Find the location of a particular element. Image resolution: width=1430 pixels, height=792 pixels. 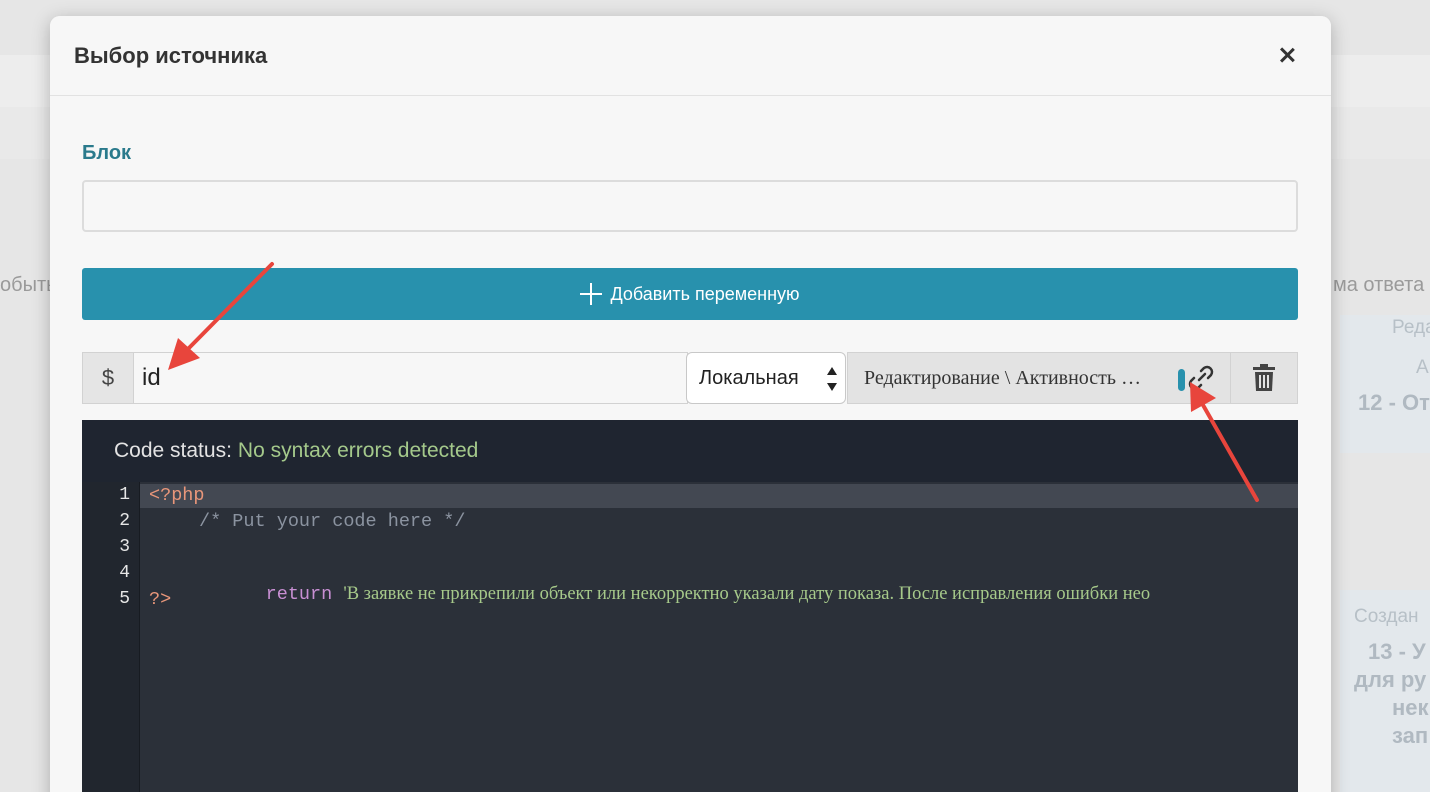

line-number: 5 is located at coordinates (124, 599).